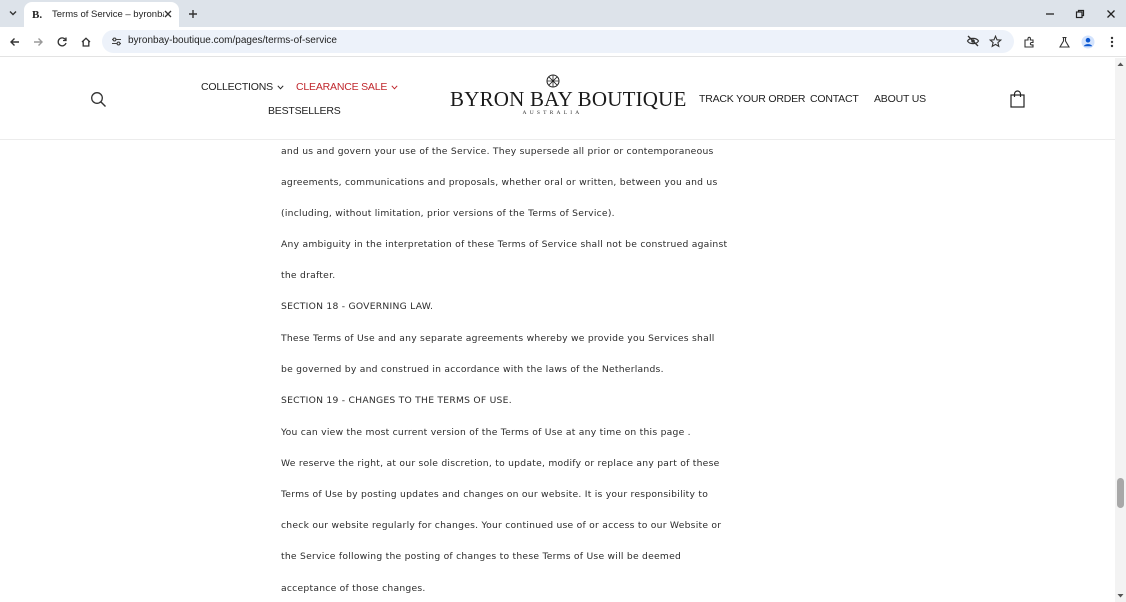 This screenshot has width=1126, height=602. I want to click on arrow-right-icon, so click(38, 42).